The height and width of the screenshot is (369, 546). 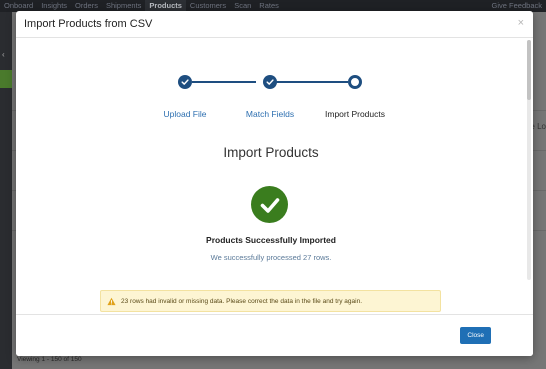 I want to click on background-sidebar, so click(x=6, y=190).